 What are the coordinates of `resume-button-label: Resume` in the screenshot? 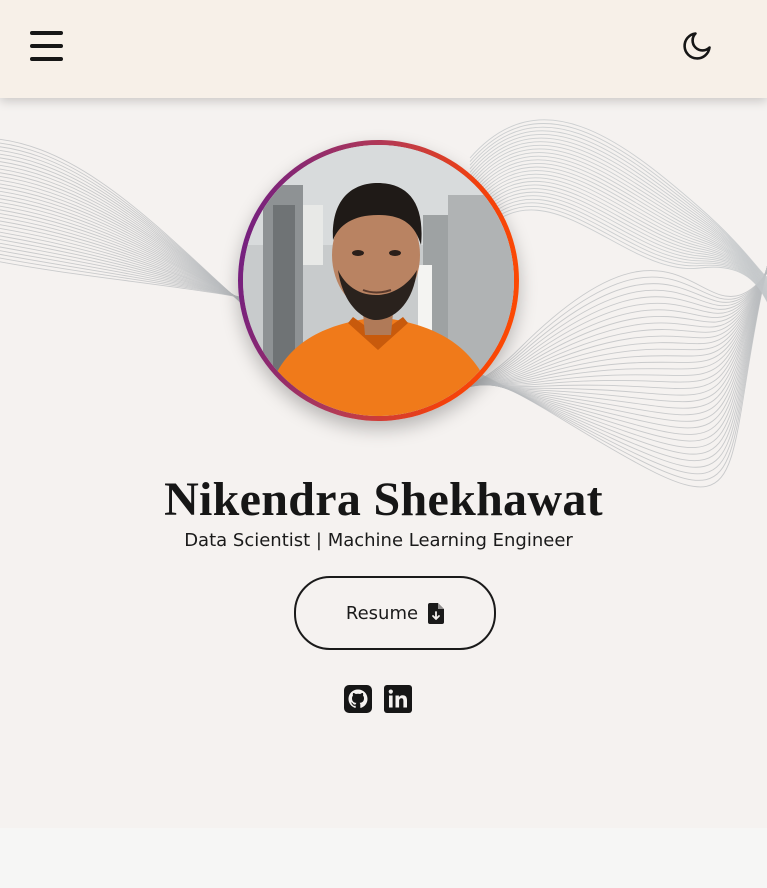 It's located at (382, 613).